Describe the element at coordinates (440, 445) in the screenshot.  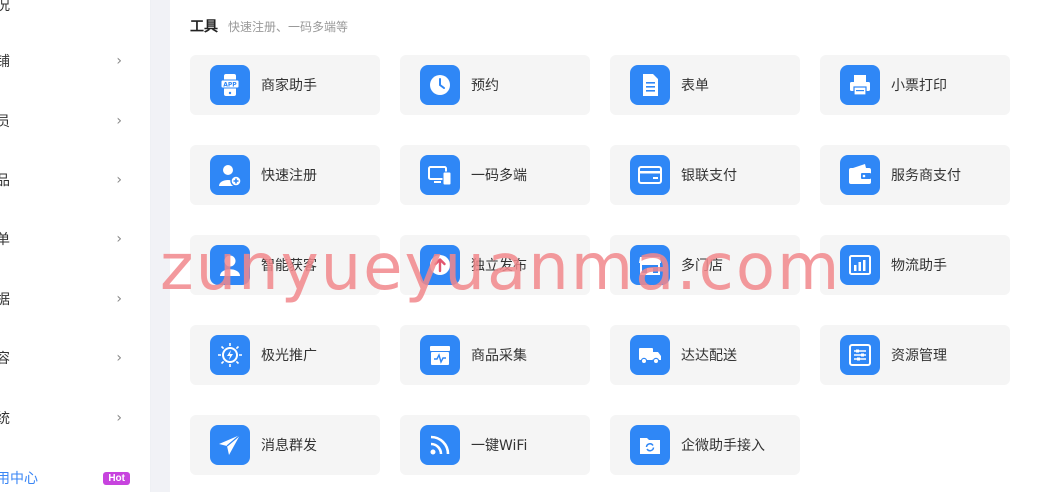
I see `wifi-icon` at that location.